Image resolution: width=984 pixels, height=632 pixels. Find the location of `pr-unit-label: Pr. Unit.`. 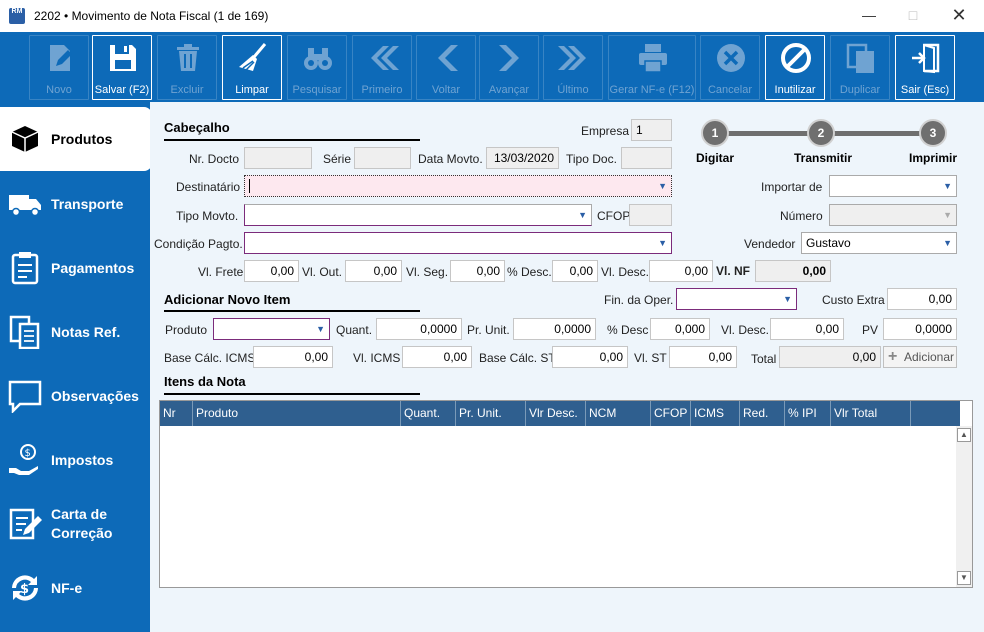

pr-unit-label: Pr. Unit. is located at coordinates (488, 330).